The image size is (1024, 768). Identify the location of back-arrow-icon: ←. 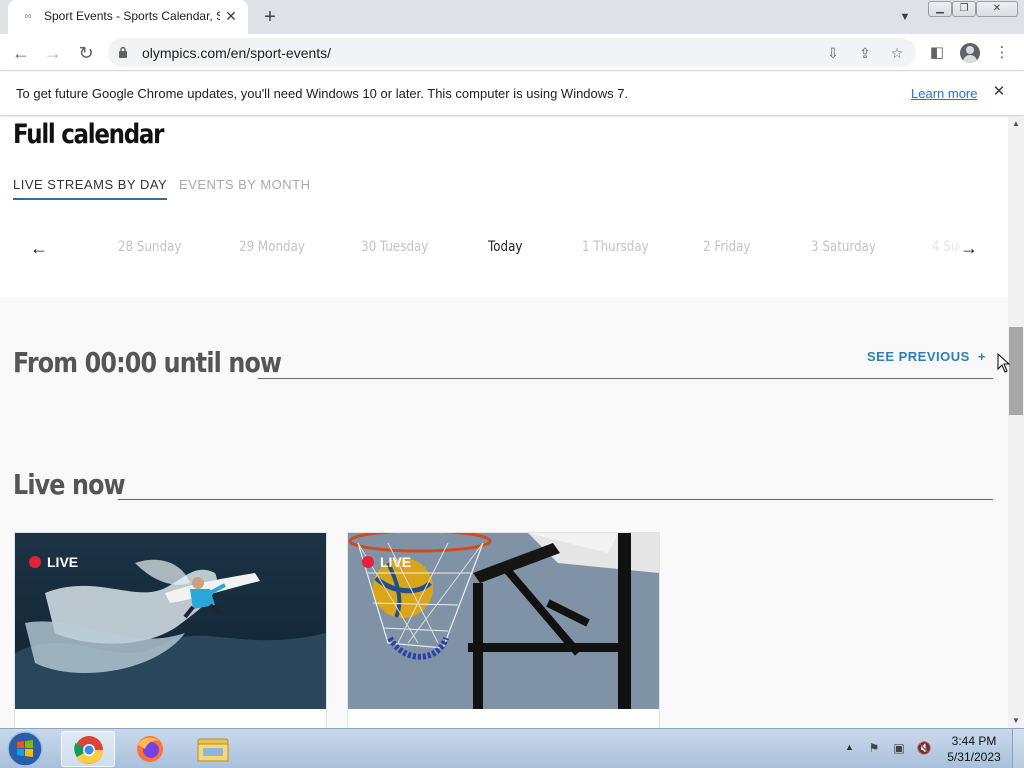
(21, 53).